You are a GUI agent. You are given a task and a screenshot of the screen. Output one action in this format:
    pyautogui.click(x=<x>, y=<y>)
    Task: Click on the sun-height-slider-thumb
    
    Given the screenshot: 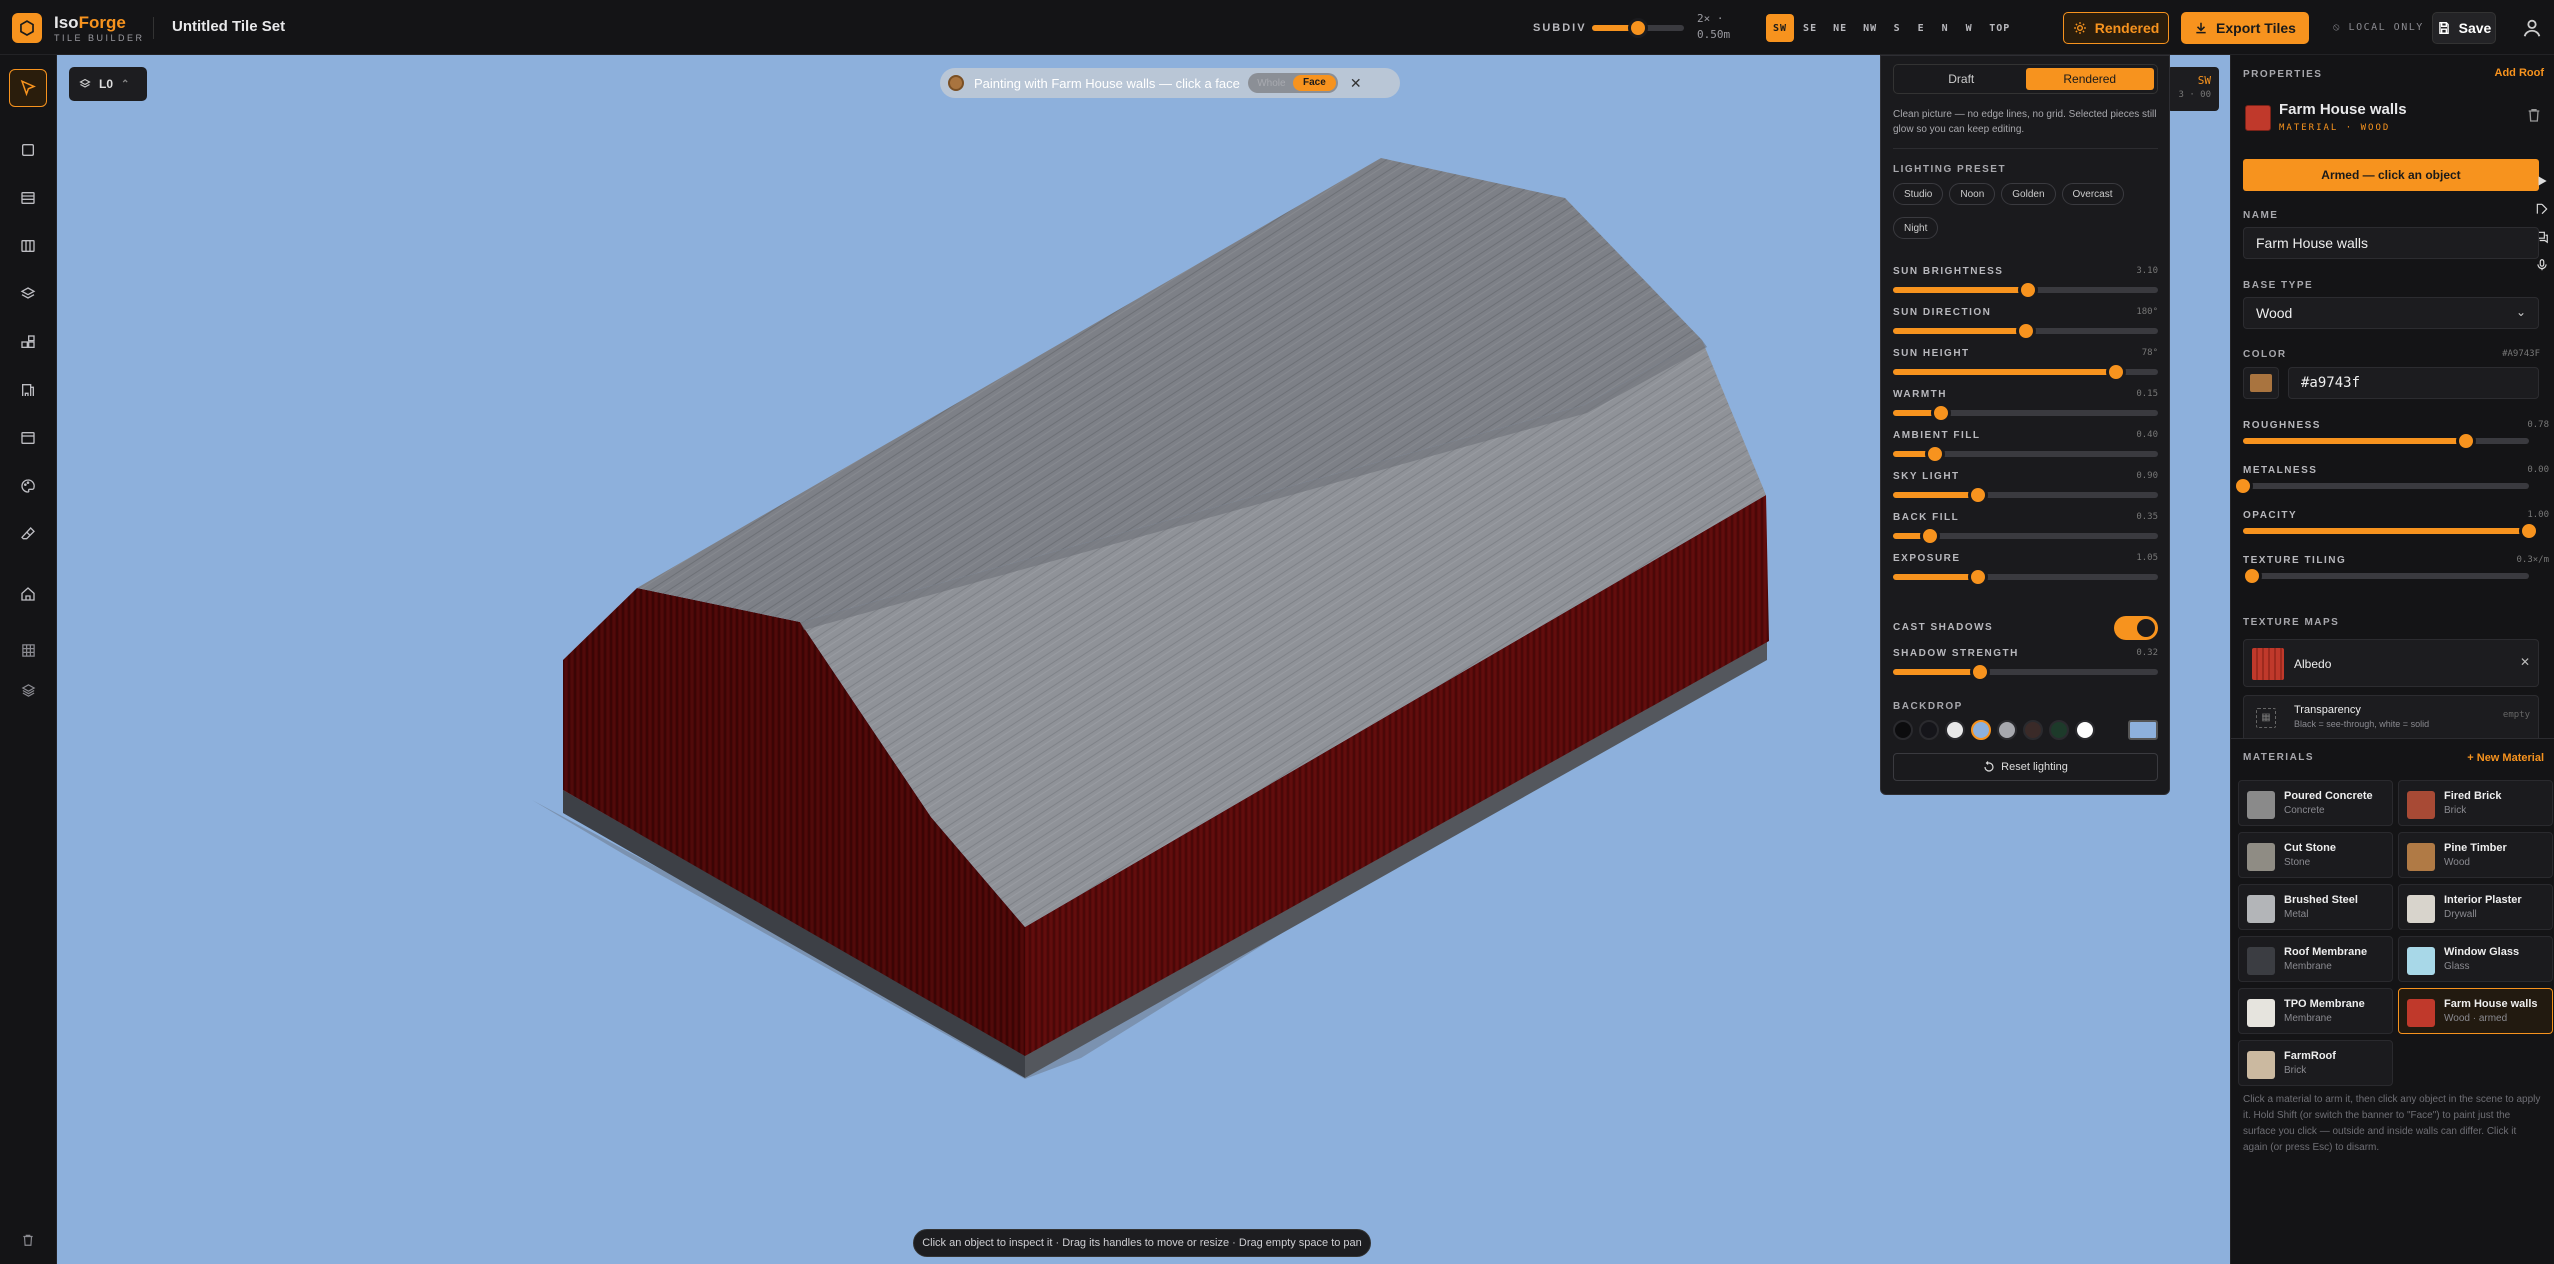 What is the action you would take?
    pyautogui.click(x=2115, y=372)
    